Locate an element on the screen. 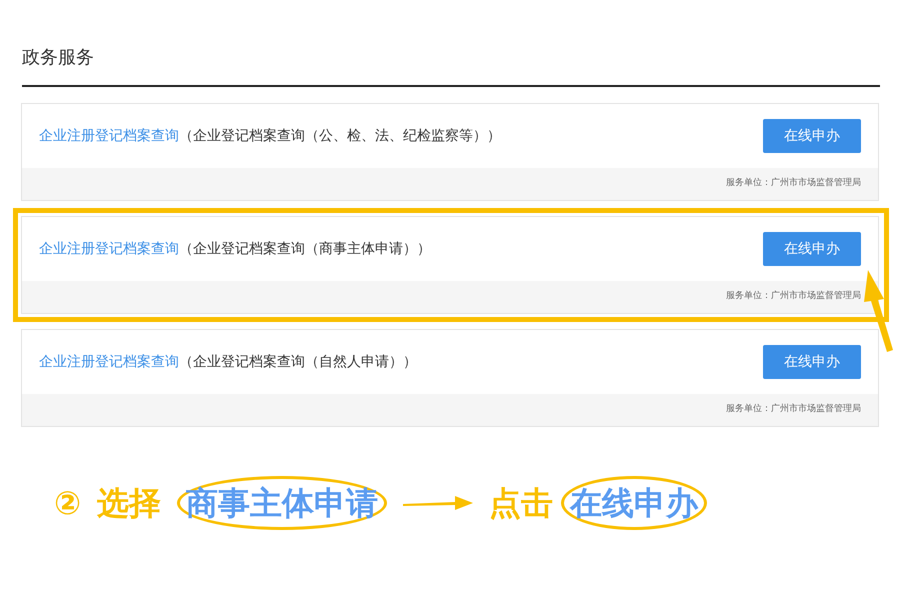 This screenshot has width=900, height=600. service-detail: （企业登记档案查询（自然人申请）） is located at coordinates (298, 362).